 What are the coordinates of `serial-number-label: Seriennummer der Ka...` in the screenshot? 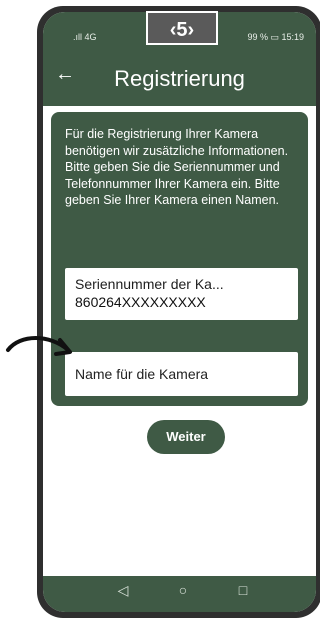 It's located at (149, 284).